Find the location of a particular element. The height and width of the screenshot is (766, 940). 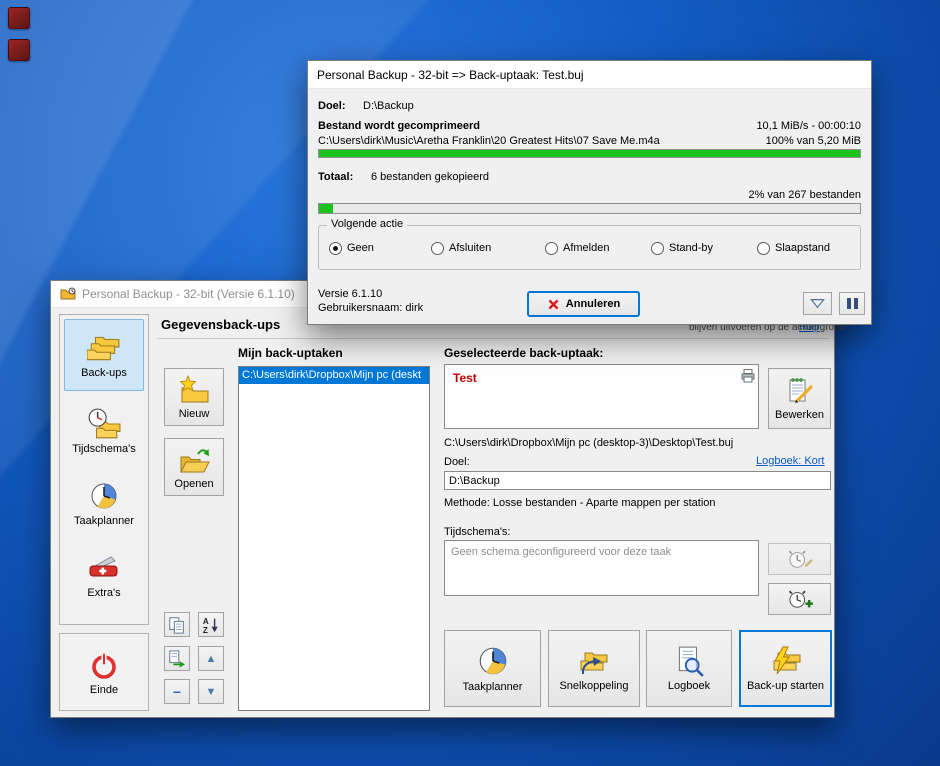

taskplanner-button: Taakplanner is located at coordinates (492, 668).